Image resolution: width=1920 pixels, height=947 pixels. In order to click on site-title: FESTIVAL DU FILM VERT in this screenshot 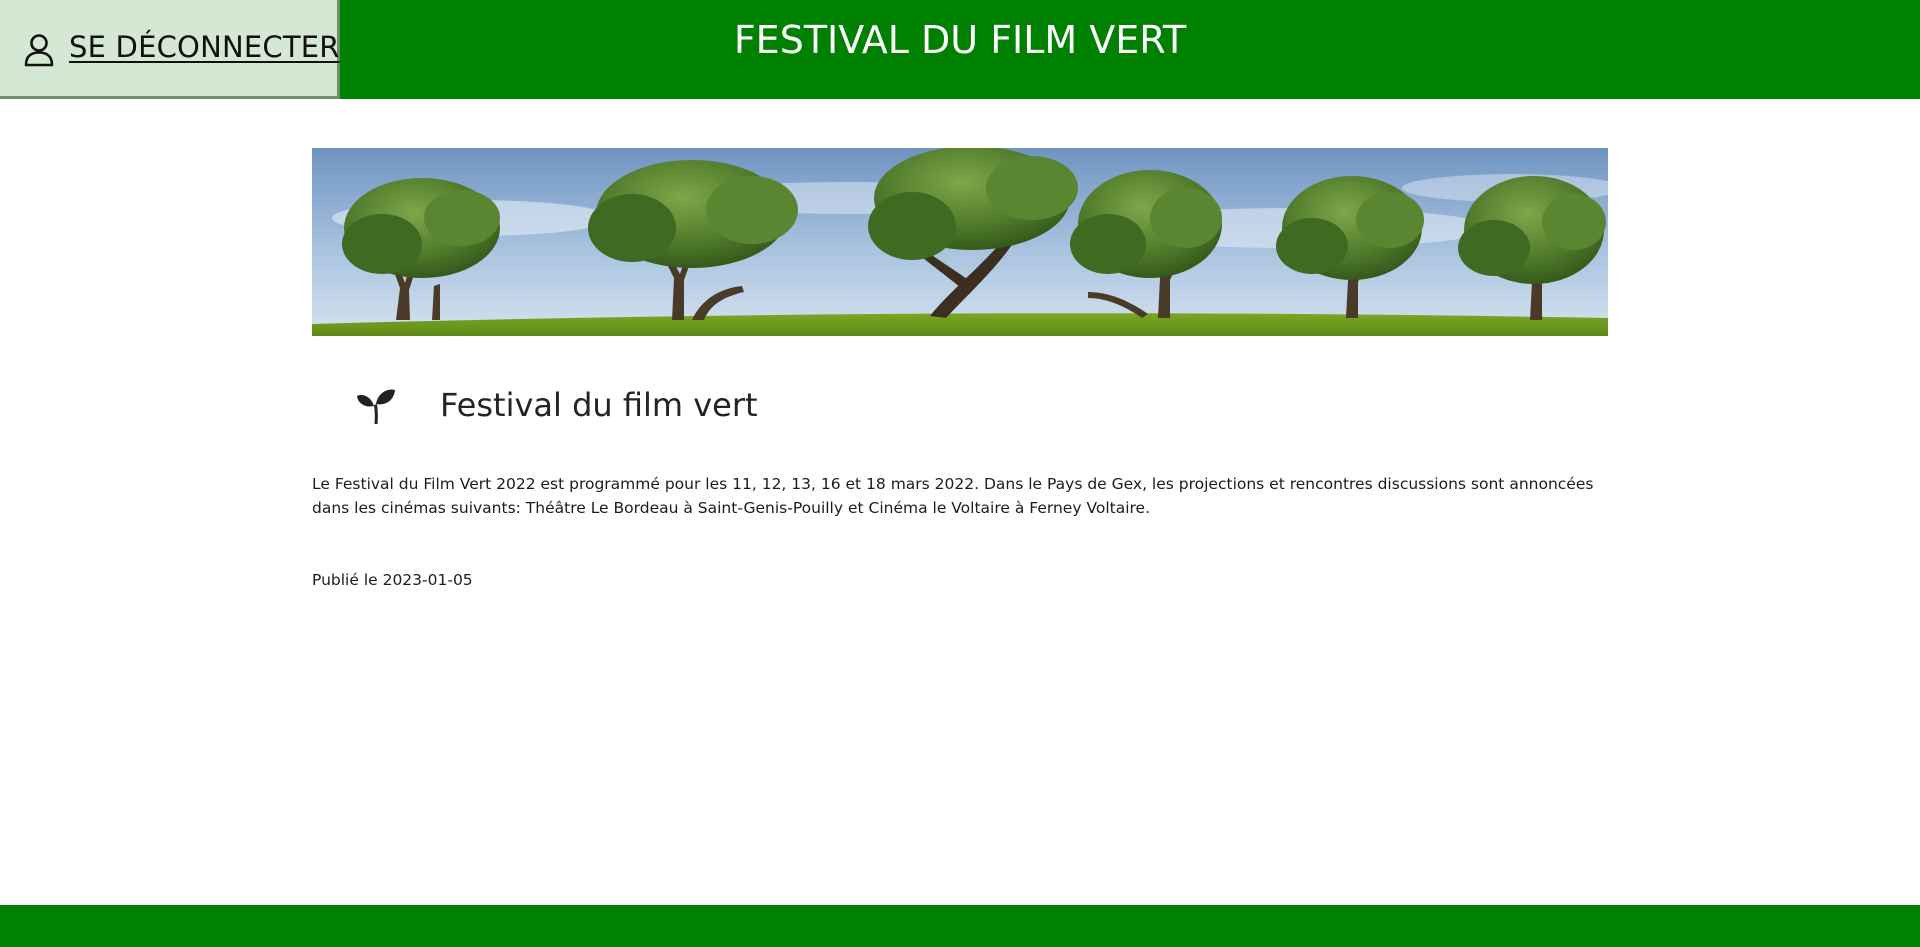, I will do `click(960, 40)`.